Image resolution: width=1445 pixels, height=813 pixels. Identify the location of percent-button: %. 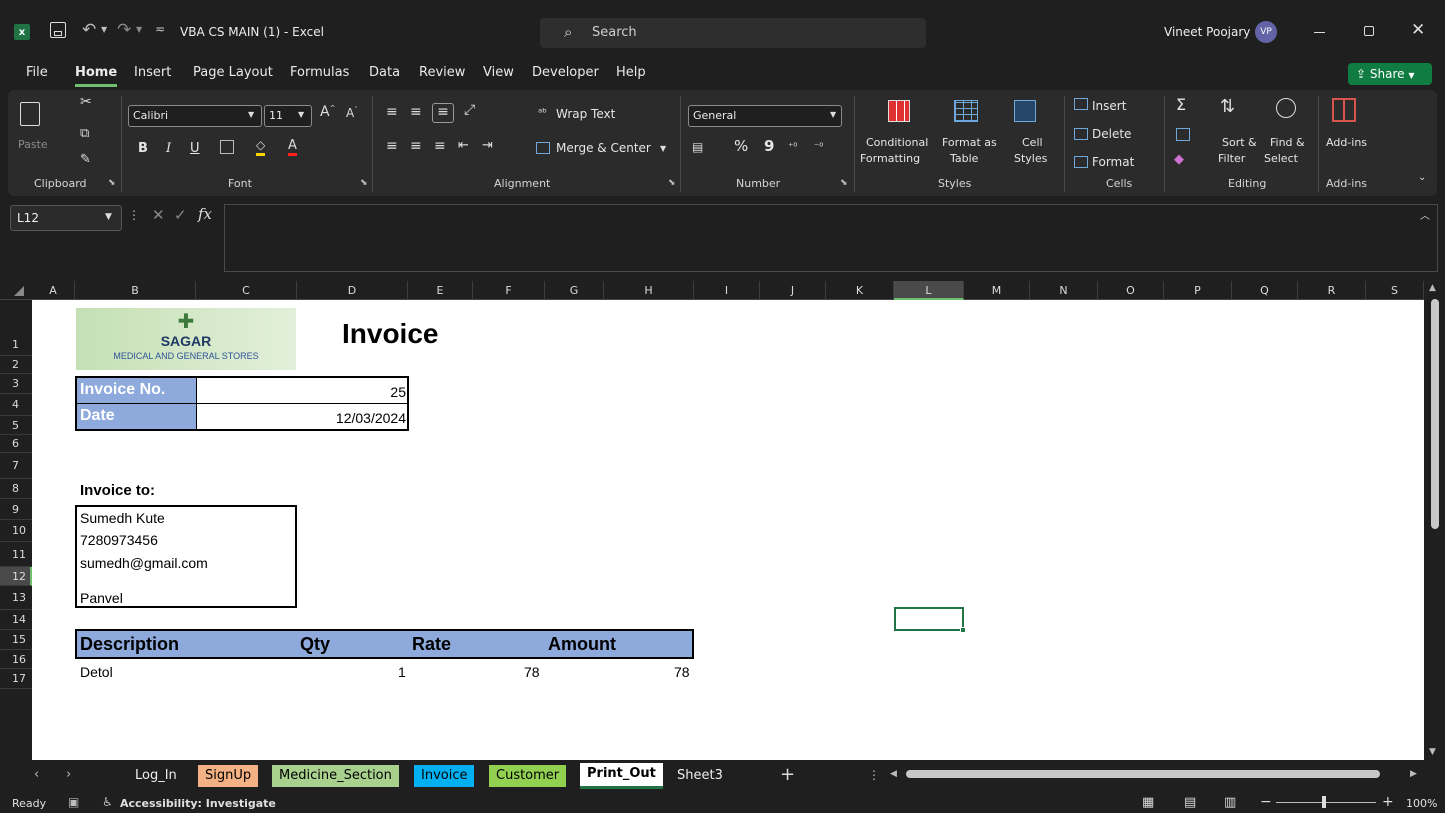
(741, 146).